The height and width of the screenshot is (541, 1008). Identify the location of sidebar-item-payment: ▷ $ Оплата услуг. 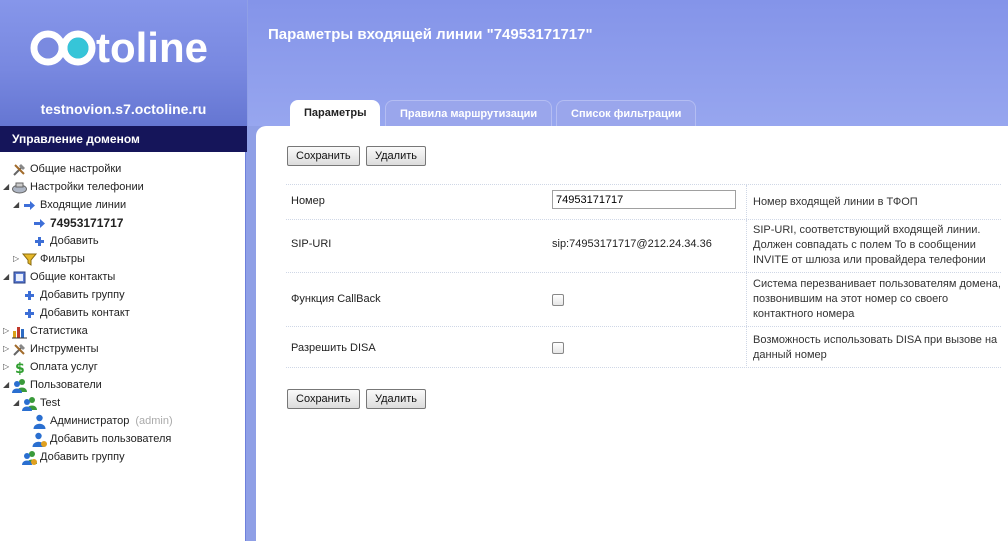
(122, 367).